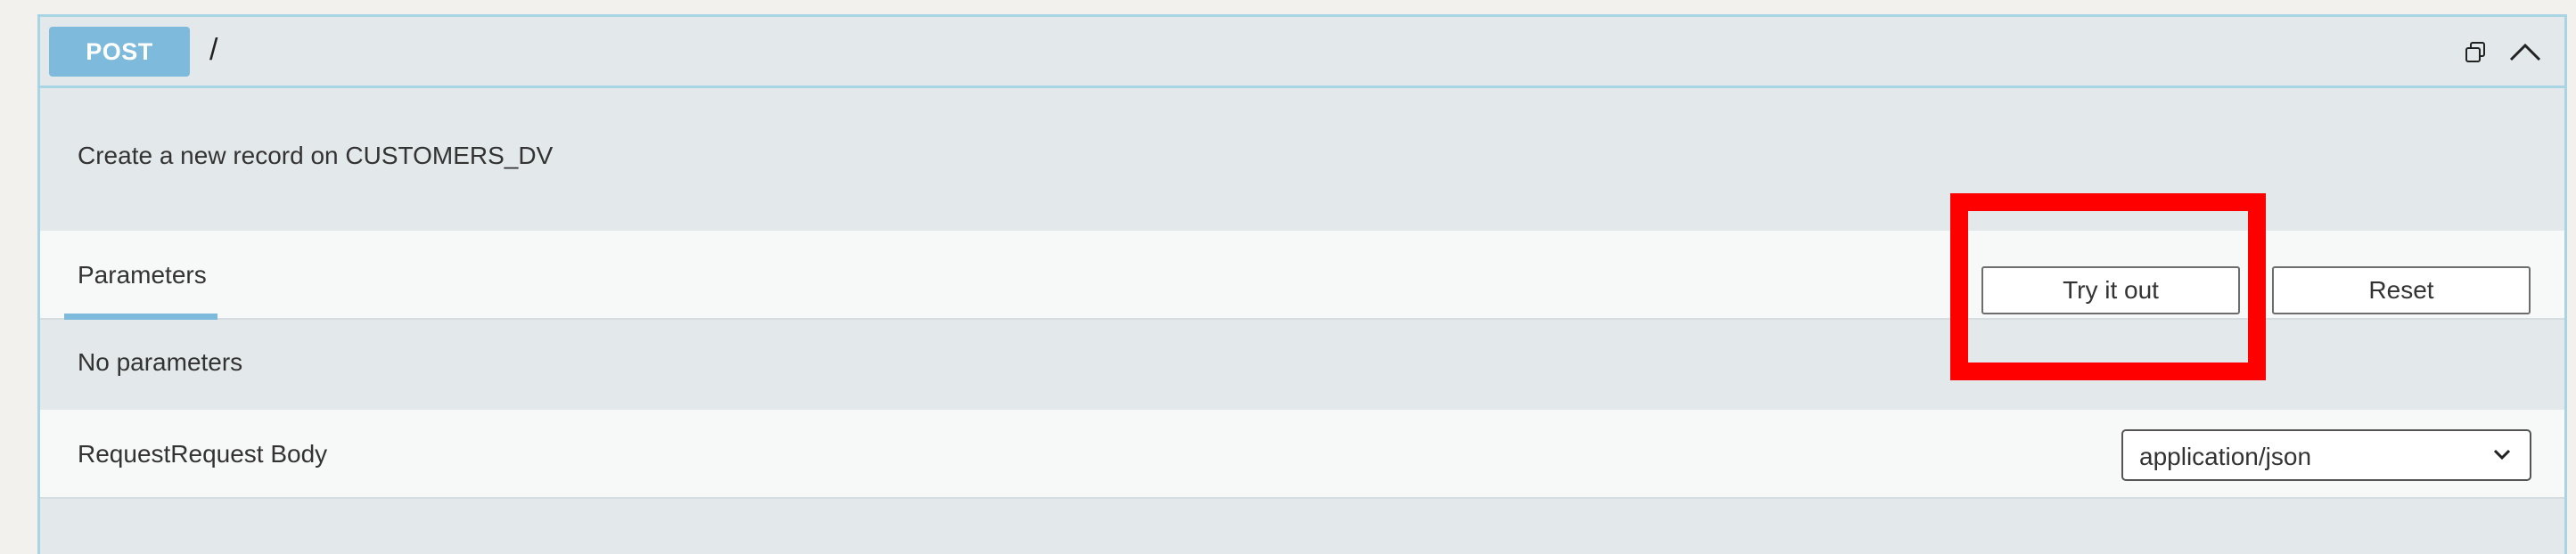  What do you see at coordinates (2401, 290) in the screenshot?
I see `reset-button: Reset` at bounding box center [2401, 290].